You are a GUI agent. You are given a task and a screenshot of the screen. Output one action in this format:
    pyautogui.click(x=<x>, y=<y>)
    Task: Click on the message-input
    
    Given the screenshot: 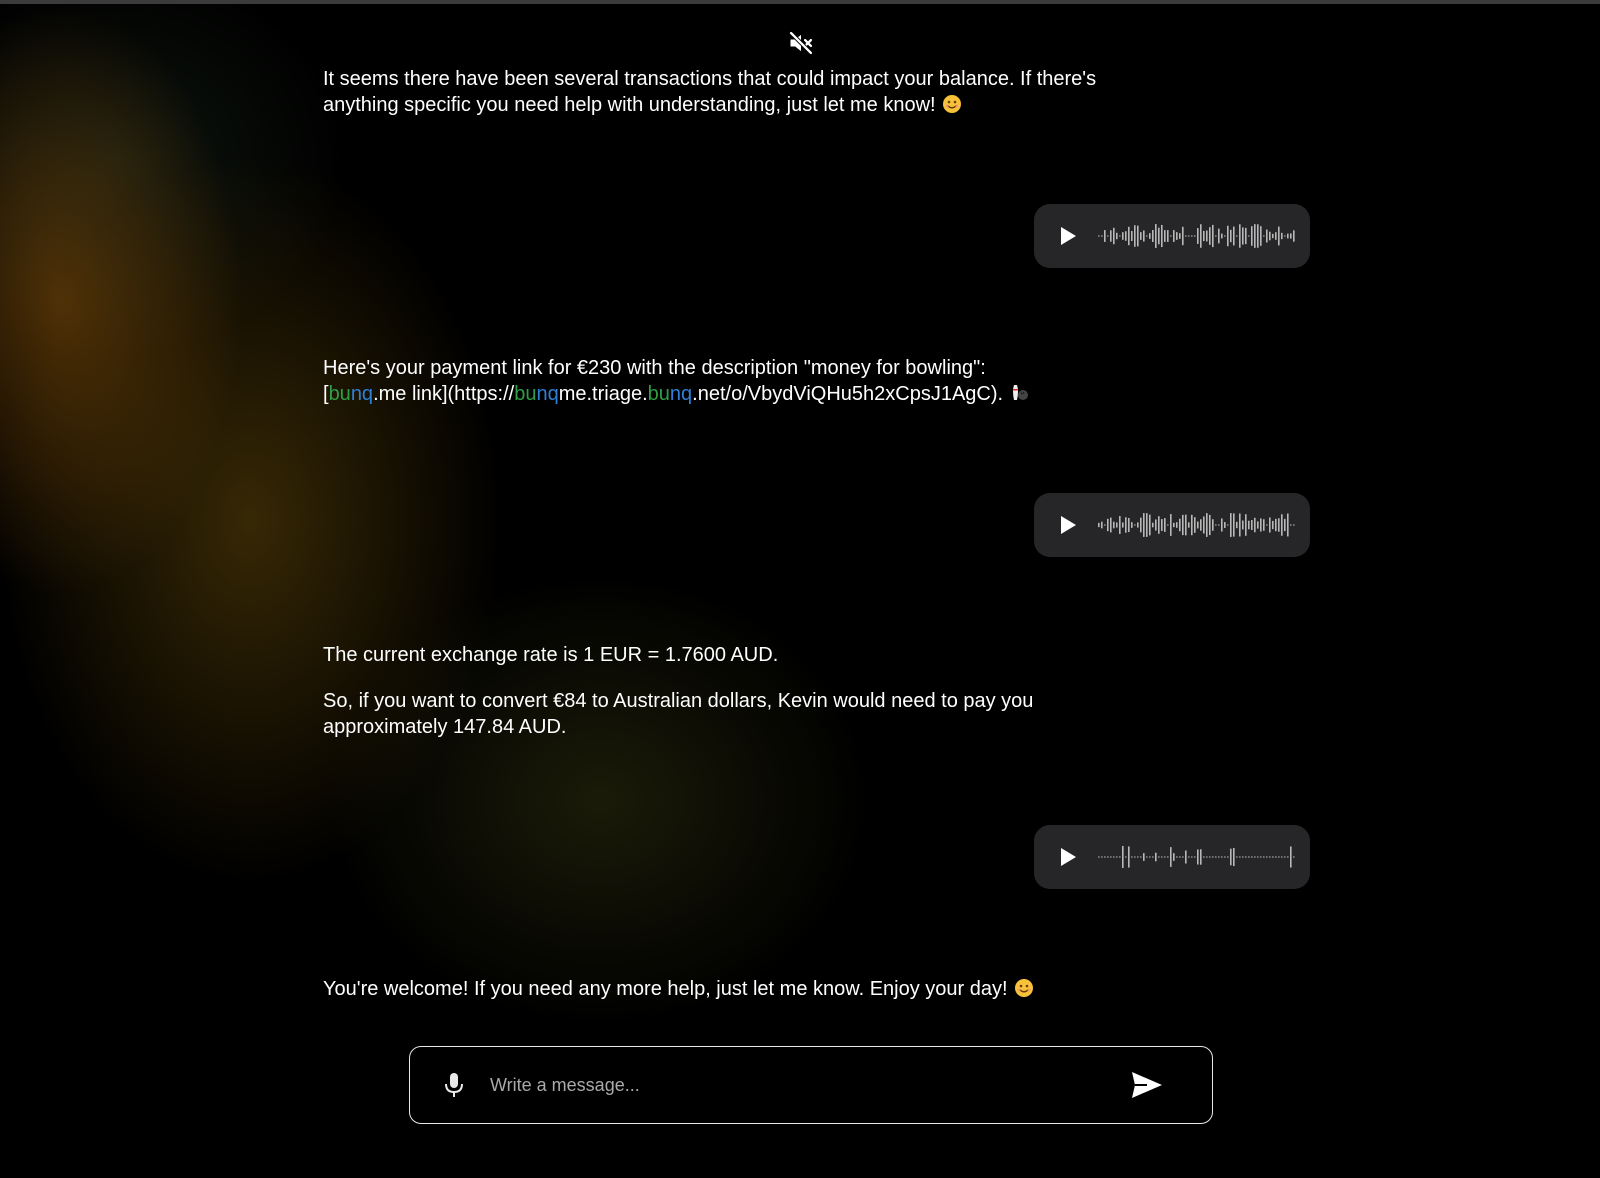 What is the action you would take?
    pyautogui.click(x=809, y=1085)
    